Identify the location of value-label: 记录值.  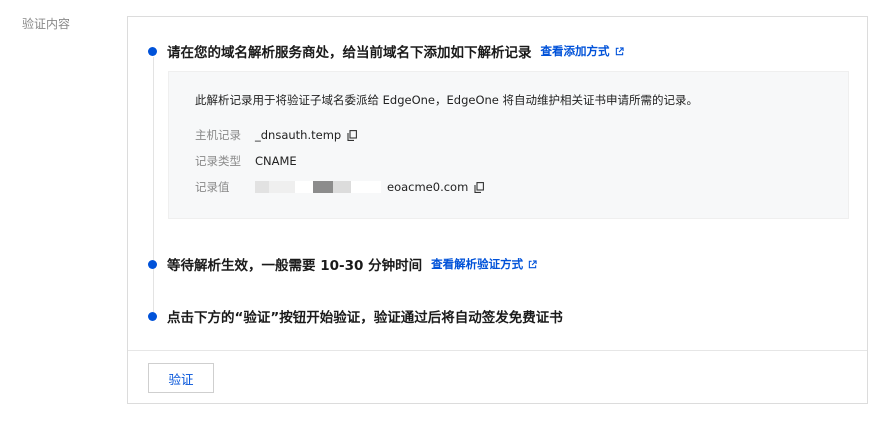
(212, 187).